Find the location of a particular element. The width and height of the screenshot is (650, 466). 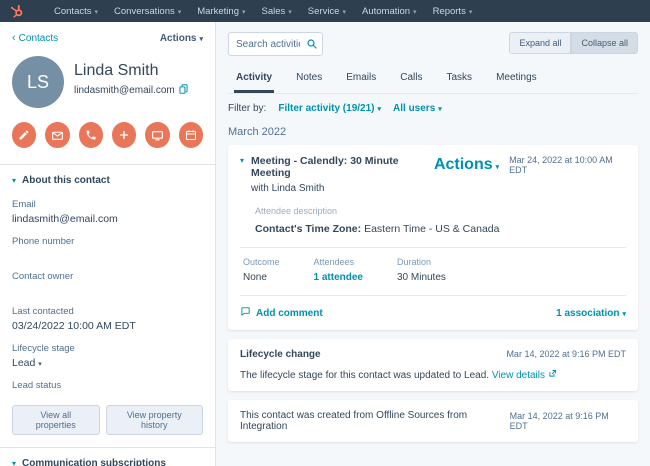

lifecycle-stage-value: Lead is located at coordinates (107, 363).